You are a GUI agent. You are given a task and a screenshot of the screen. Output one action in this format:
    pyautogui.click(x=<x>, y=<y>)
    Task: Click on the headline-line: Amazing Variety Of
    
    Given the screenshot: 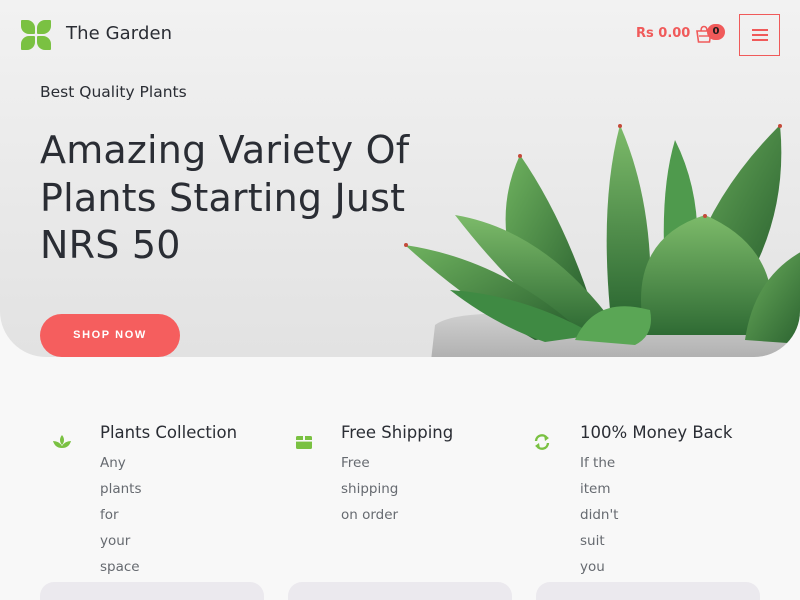 What is the action you would take?
    pyautogui.click(x=225, y=150)
    